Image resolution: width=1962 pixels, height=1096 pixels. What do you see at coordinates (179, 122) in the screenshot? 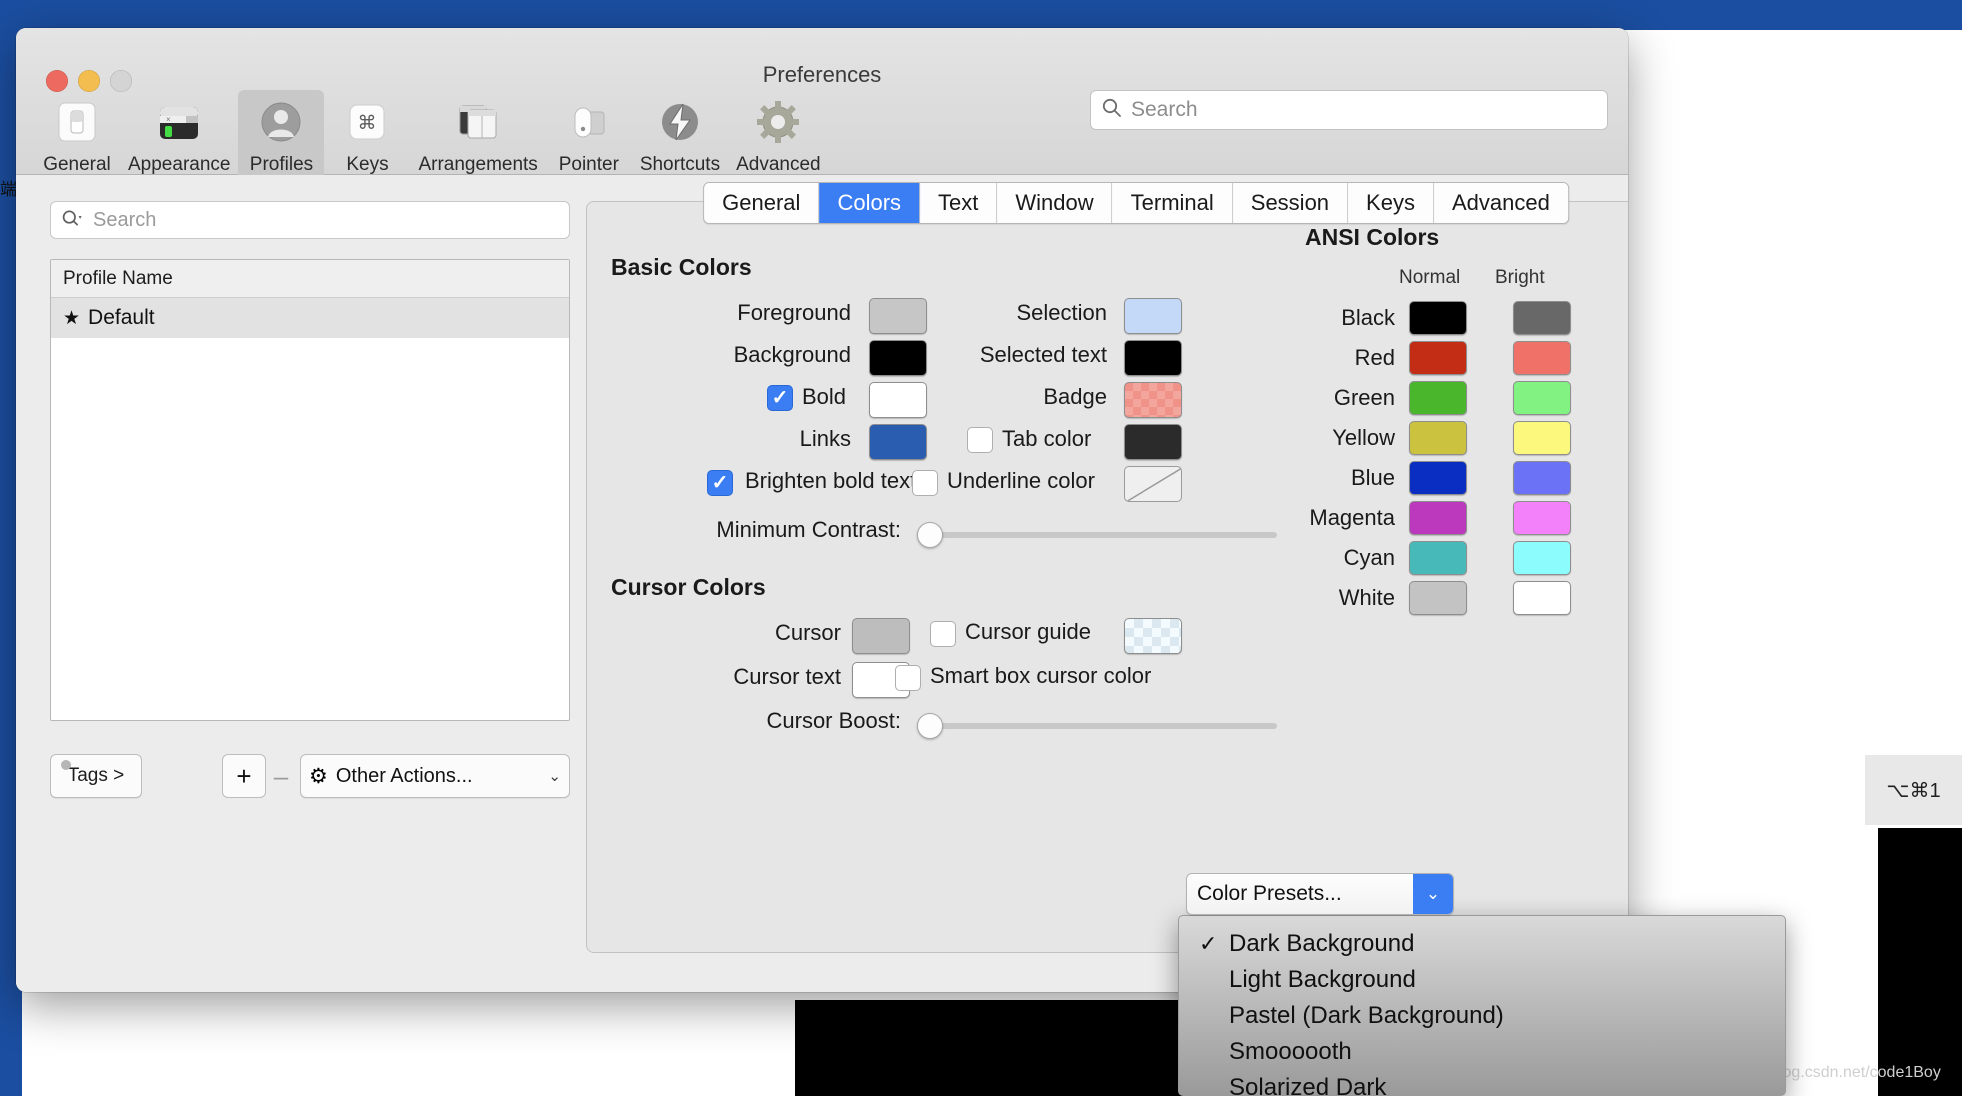
I see `appearance-icon: ×` at bounding box center [179, 122].